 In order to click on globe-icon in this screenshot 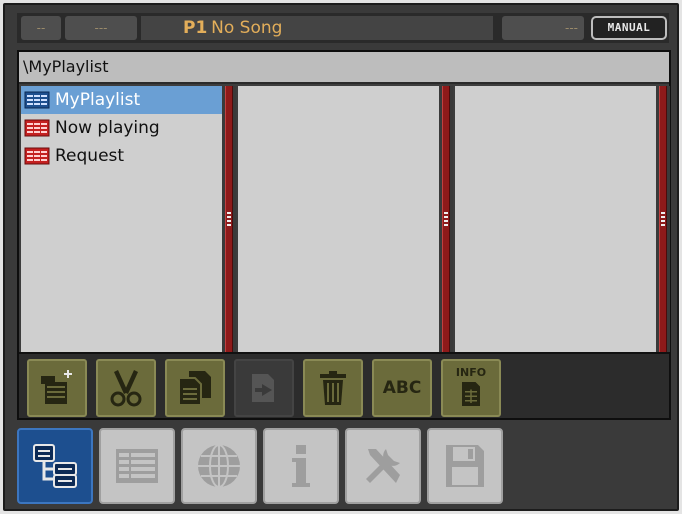, I will do `click(219, 466)`.